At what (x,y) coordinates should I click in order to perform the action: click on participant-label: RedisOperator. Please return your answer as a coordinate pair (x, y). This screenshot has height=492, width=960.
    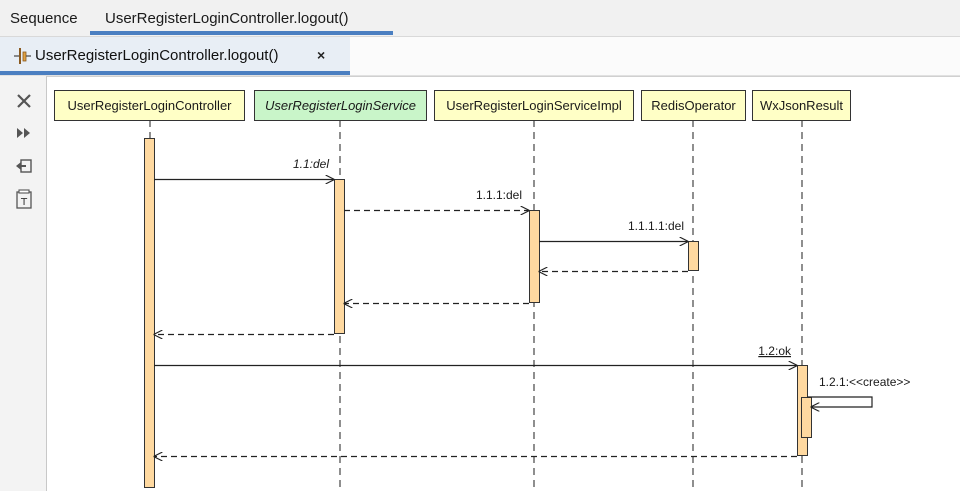
    Looking at the image, I should click on (693, 105).